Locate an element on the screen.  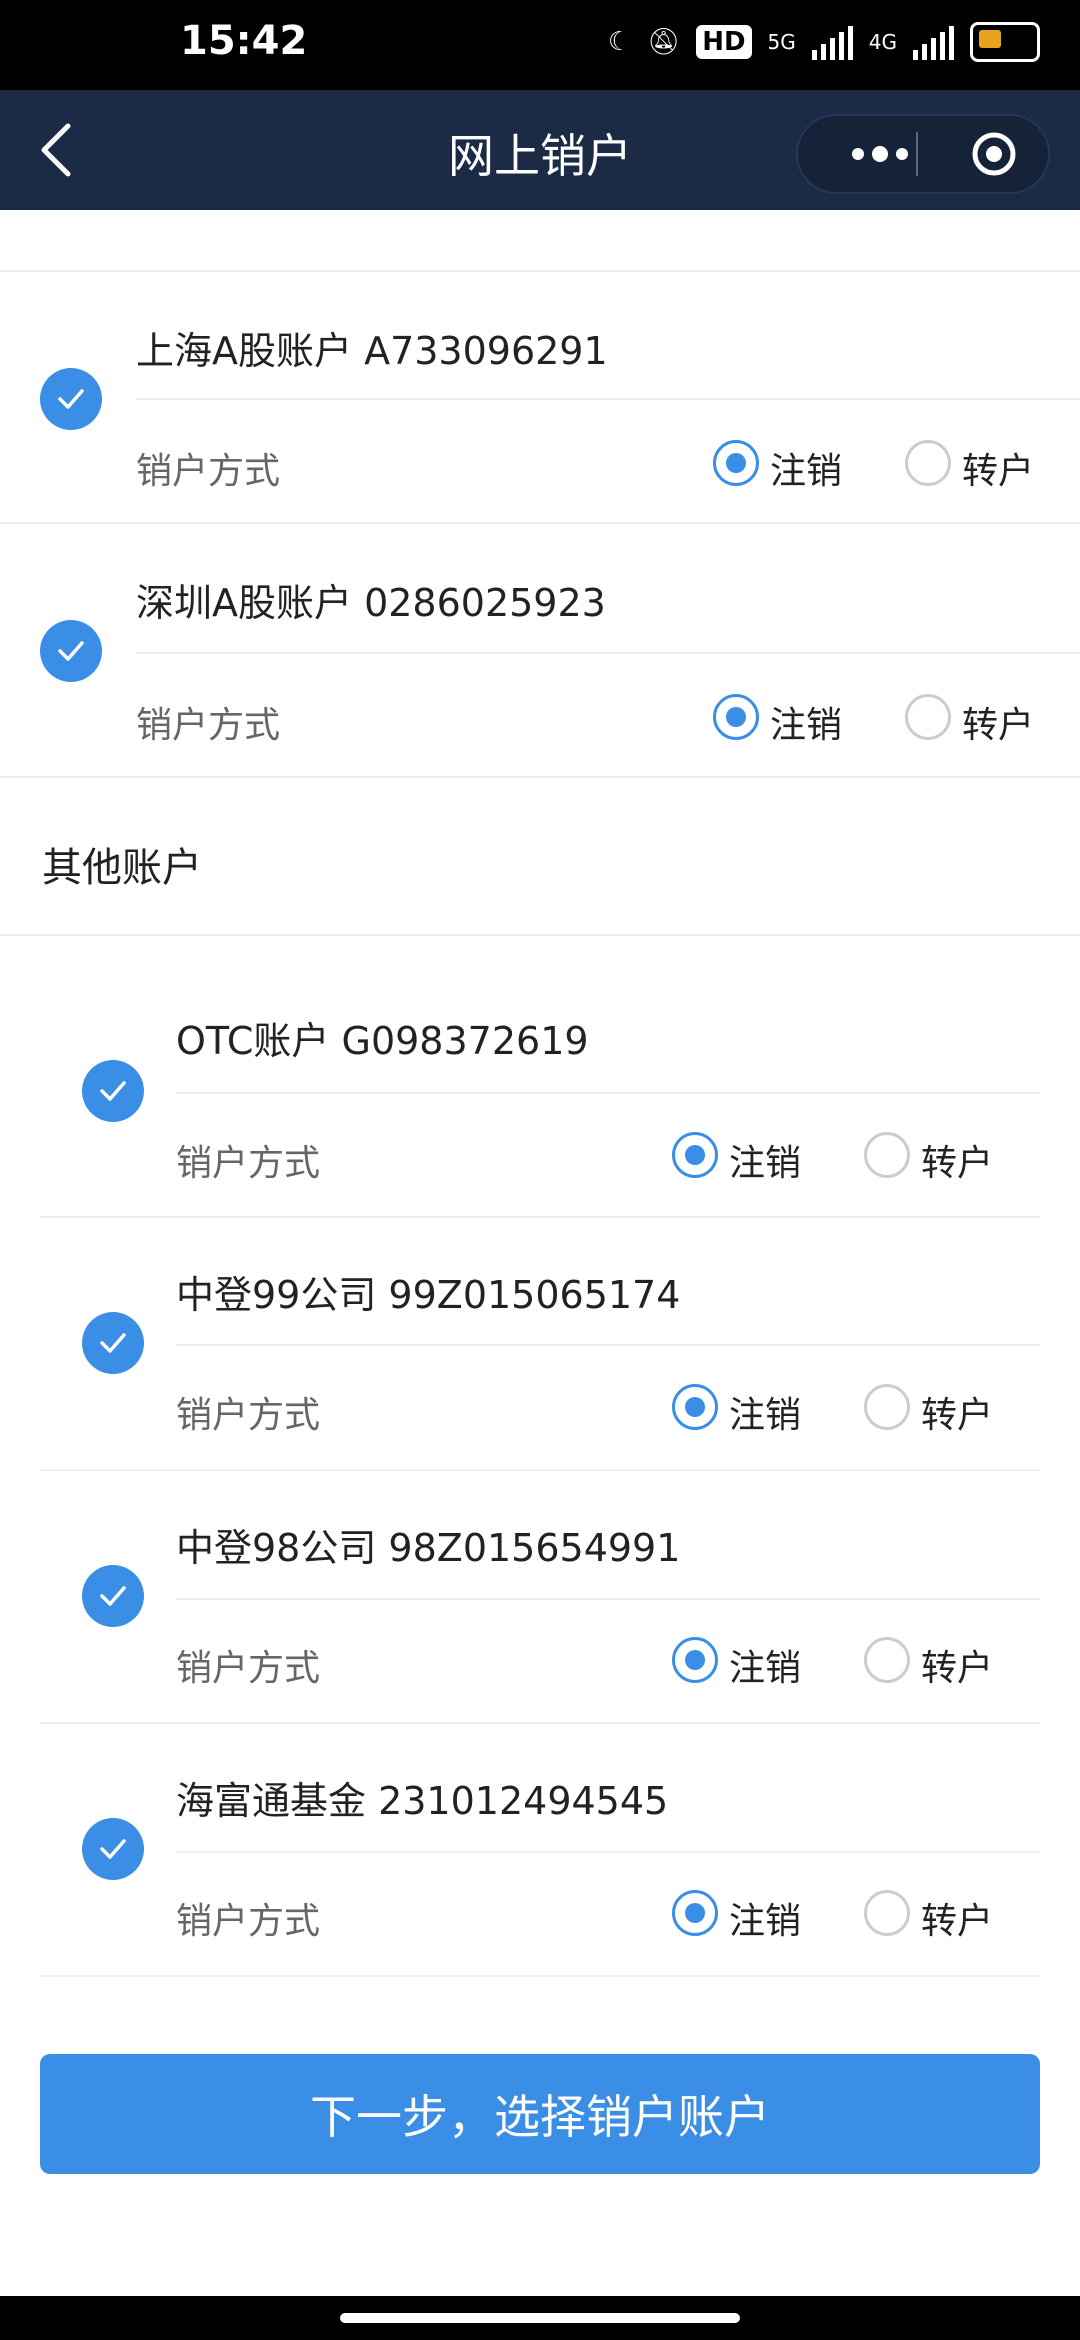
account-name: 上海A股账户 A733096291 is located at coordinates (372, 351).